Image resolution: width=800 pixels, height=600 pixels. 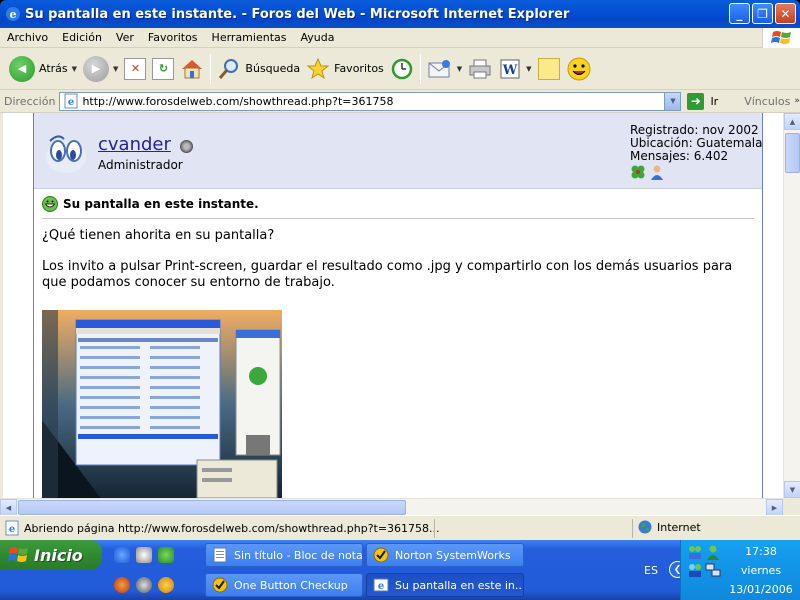 I want to click on print-button, so click(x=480, y=69).